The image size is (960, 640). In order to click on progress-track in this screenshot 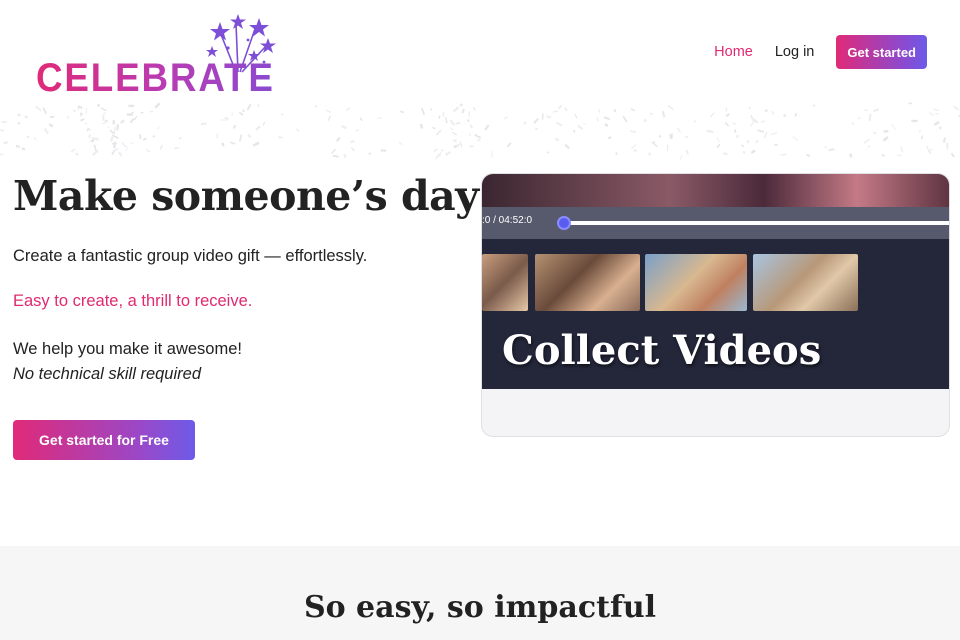, I will do `click(755, 223)`.